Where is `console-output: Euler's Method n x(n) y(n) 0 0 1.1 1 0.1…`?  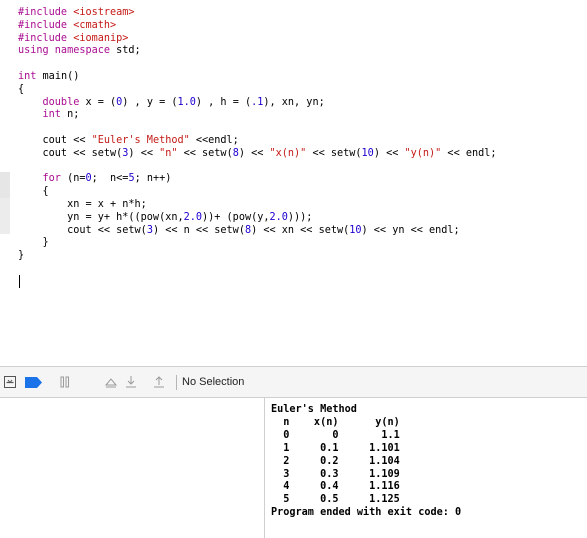 console-output: Euler's Method n x(n) y(n) 0 0 1.1 1 0.1… is located at coordinates (426, 468).